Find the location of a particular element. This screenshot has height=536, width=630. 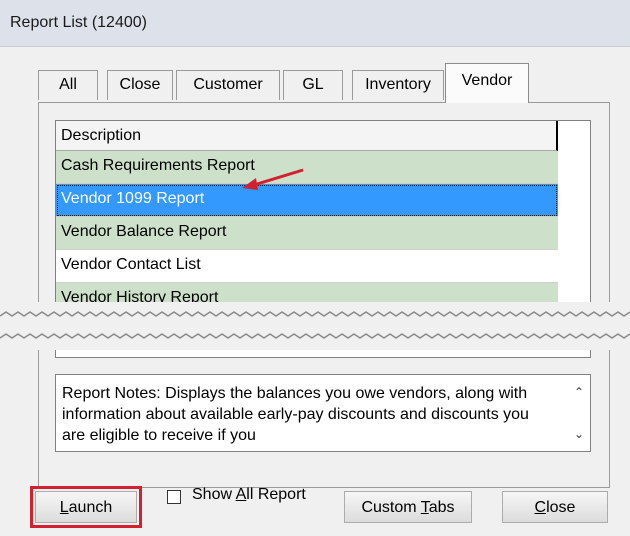

launch-mnemonic: L is located at coordinates (64, 507).